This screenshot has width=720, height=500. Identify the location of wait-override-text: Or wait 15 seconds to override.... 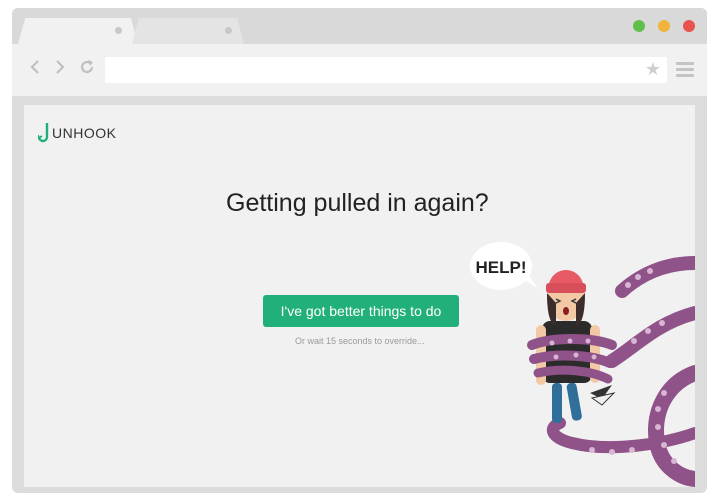
(360, 341).